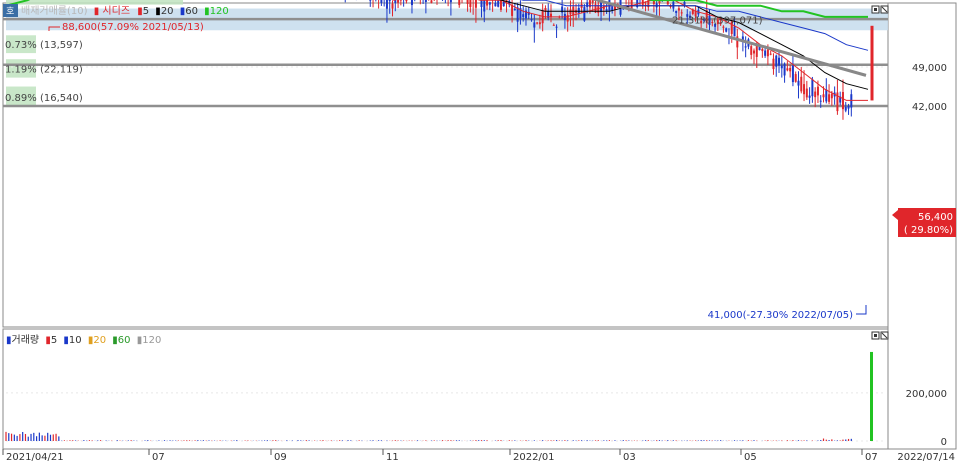  What do you see at coordinates (54, 340) in the screenshot?
I see `volume-legend-ma5-label: 5` at bounding box center [54, 340].